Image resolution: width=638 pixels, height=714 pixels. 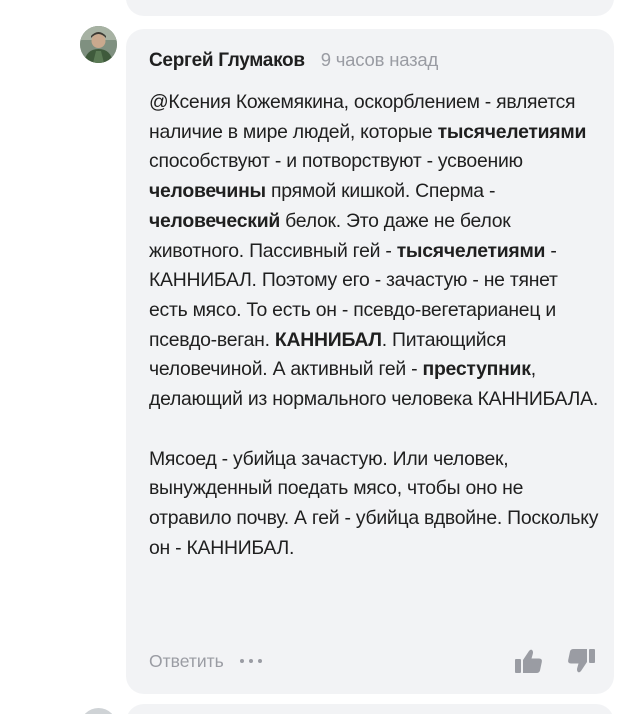 I want to click on thumbs-up-icon, so click(x=529, y=661).